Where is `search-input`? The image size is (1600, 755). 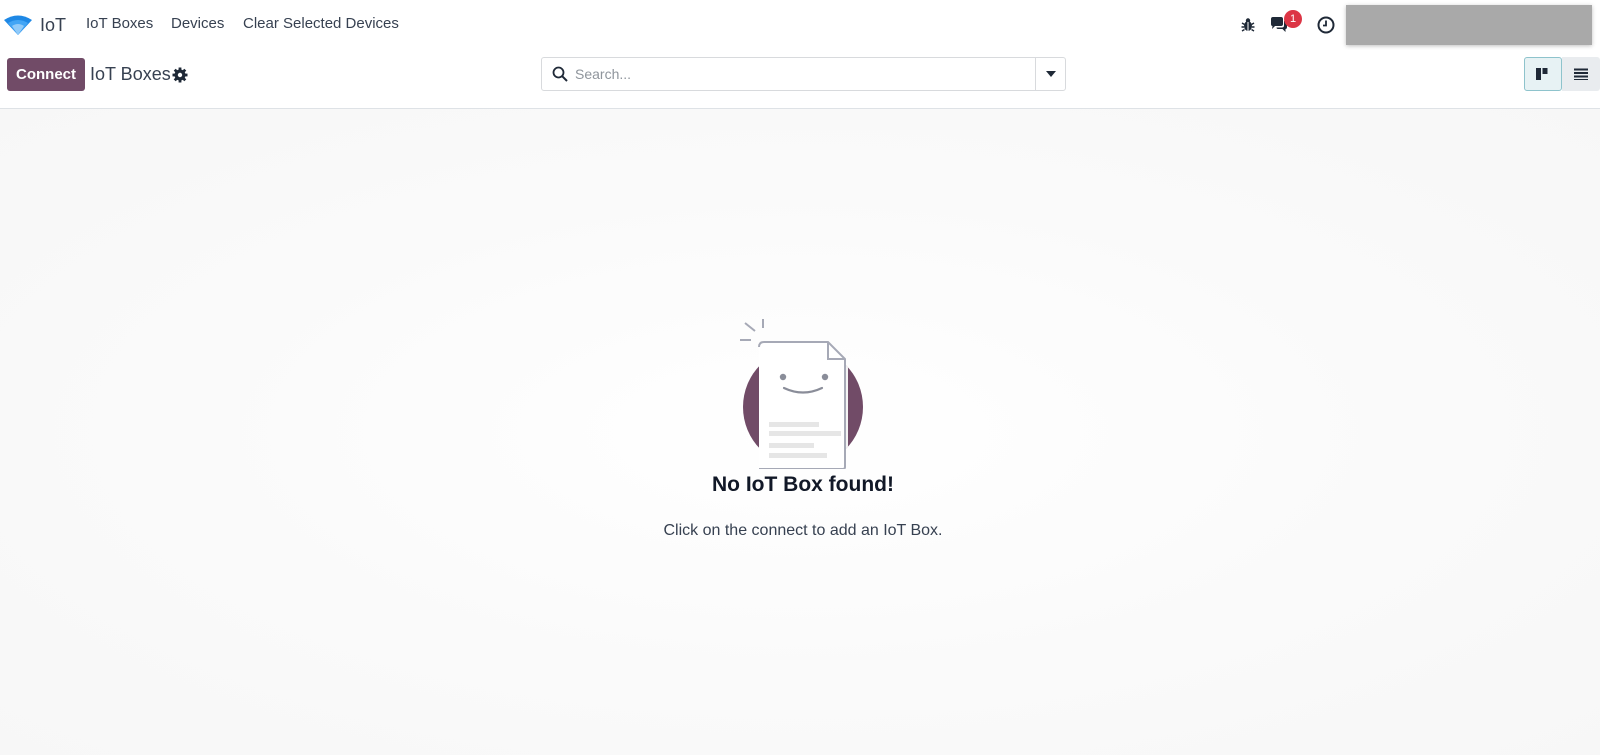 search-input is located at coordinates (795, 74).